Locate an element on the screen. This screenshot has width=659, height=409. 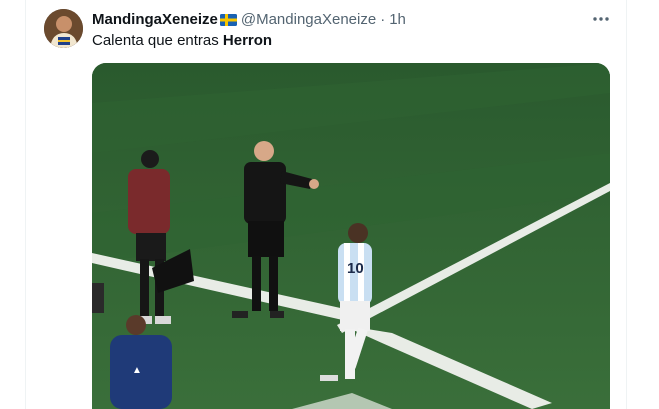
timestamp: 1h is located at coordinates (397, 19).